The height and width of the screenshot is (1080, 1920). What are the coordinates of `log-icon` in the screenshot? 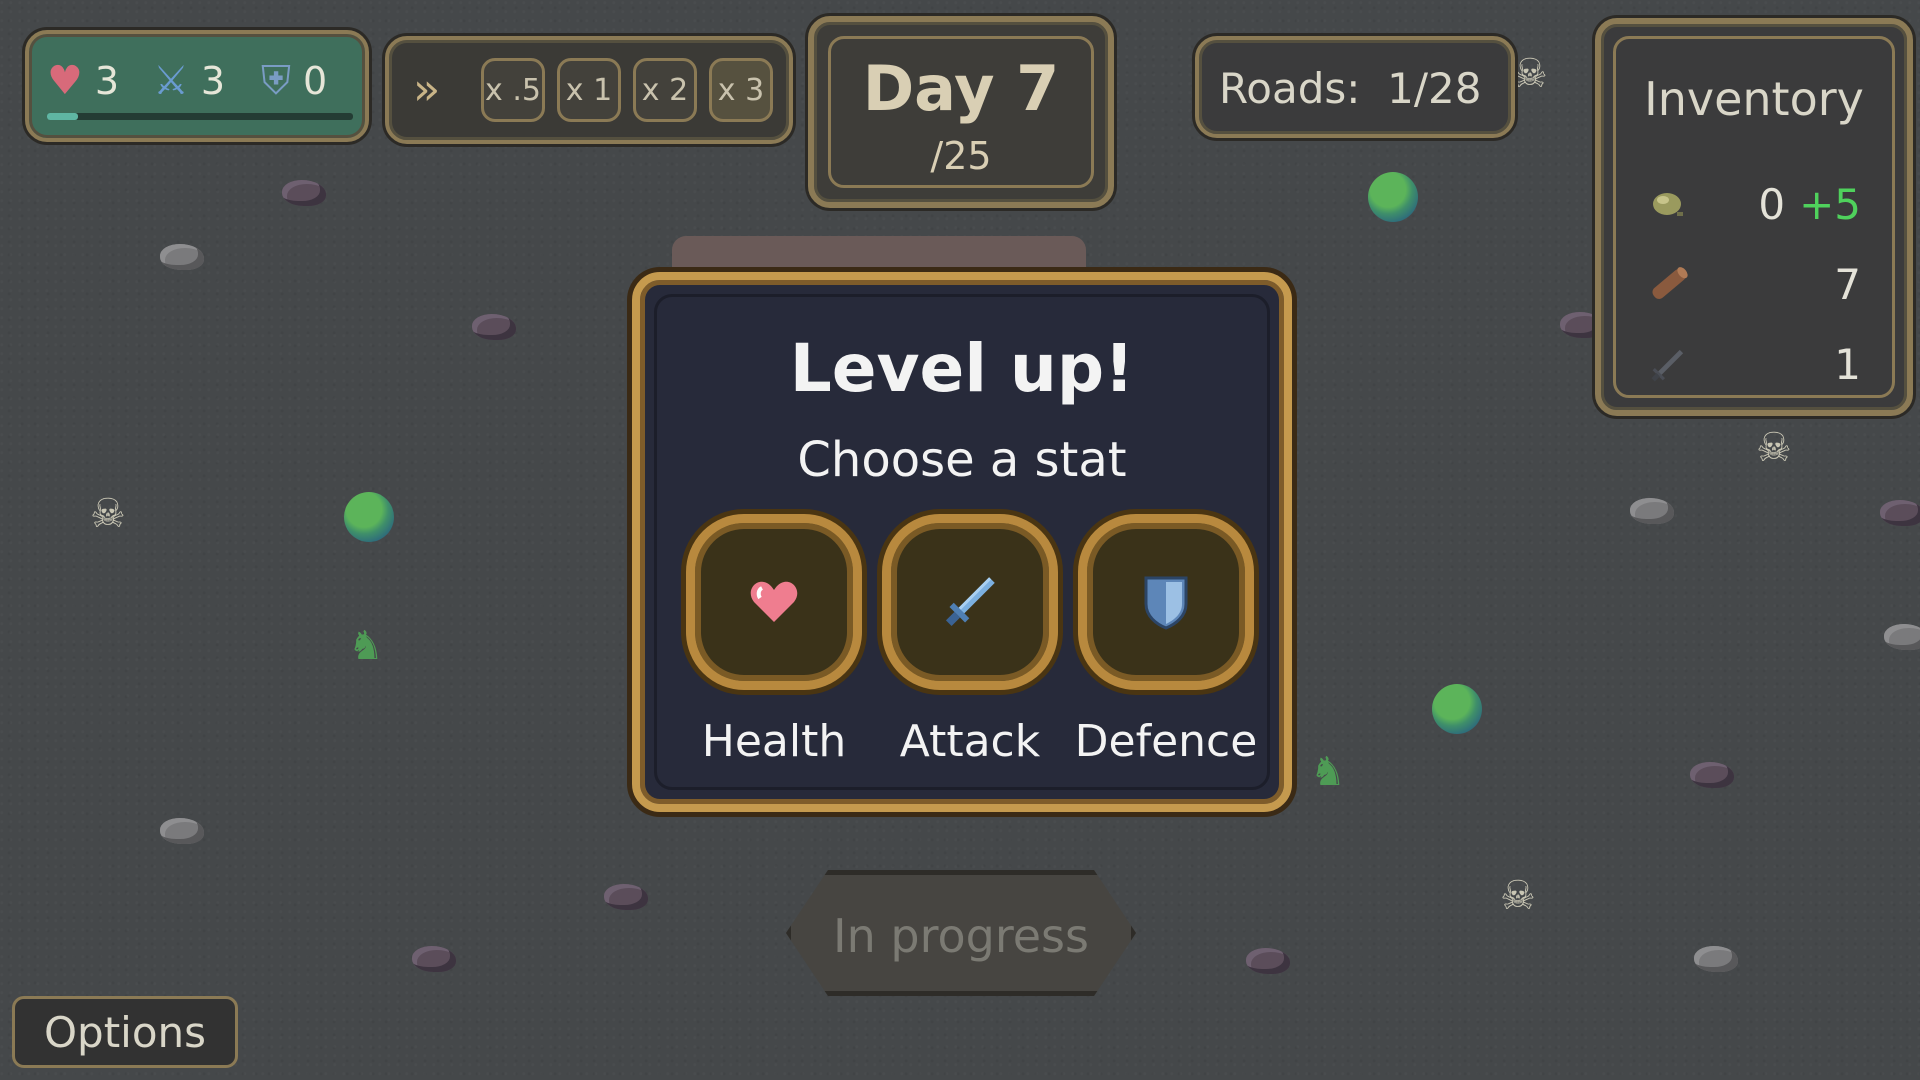 It's located at (1669, 284).